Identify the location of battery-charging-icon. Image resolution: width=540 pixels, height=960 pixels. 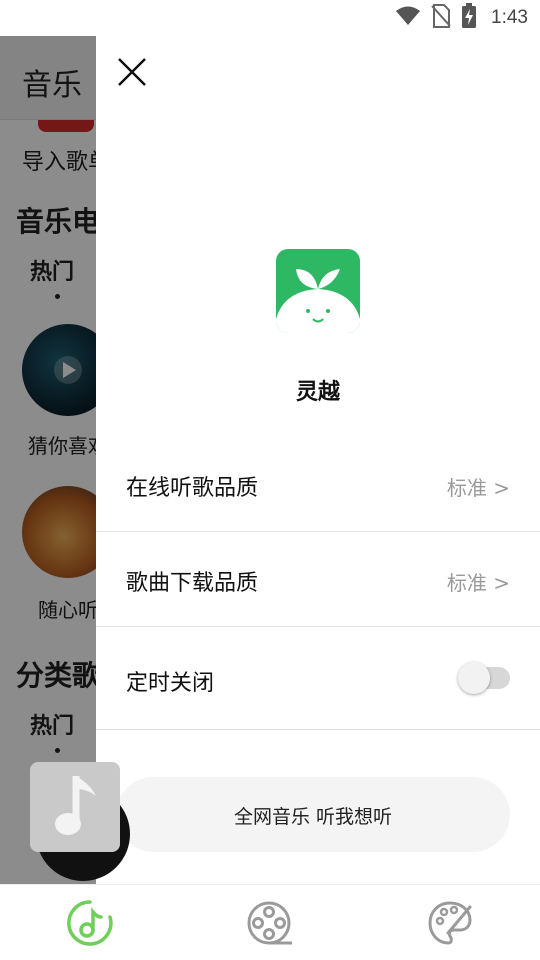
(469, 18).